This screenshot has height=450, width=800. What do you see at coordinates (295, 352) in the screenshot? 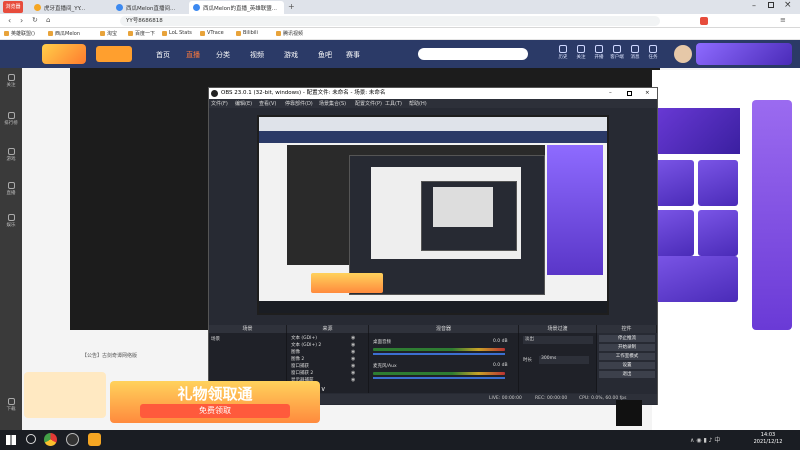
I see `source-item: 图像` at bounding box center [295, 352].